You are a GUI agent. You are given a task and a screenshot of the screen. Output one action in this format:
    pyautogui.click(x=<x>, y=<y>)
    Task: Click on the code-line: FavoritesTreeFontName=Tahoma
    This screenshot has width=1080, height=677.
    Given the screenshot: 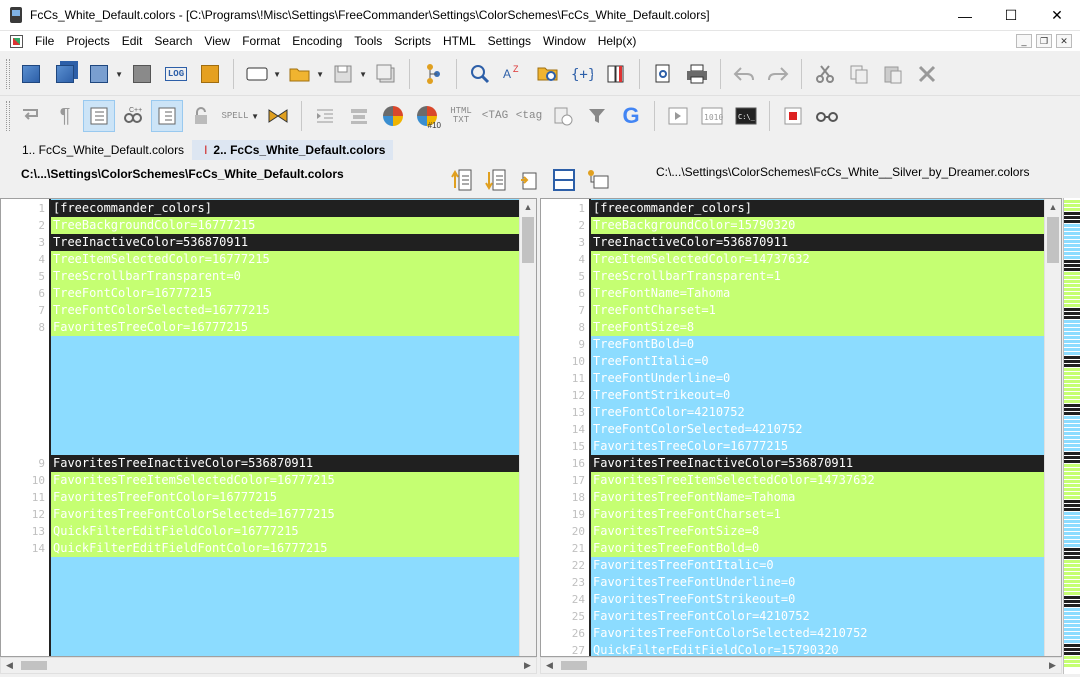 What is the action you would take?
    pyautogui.click(x=818, y=497)
    